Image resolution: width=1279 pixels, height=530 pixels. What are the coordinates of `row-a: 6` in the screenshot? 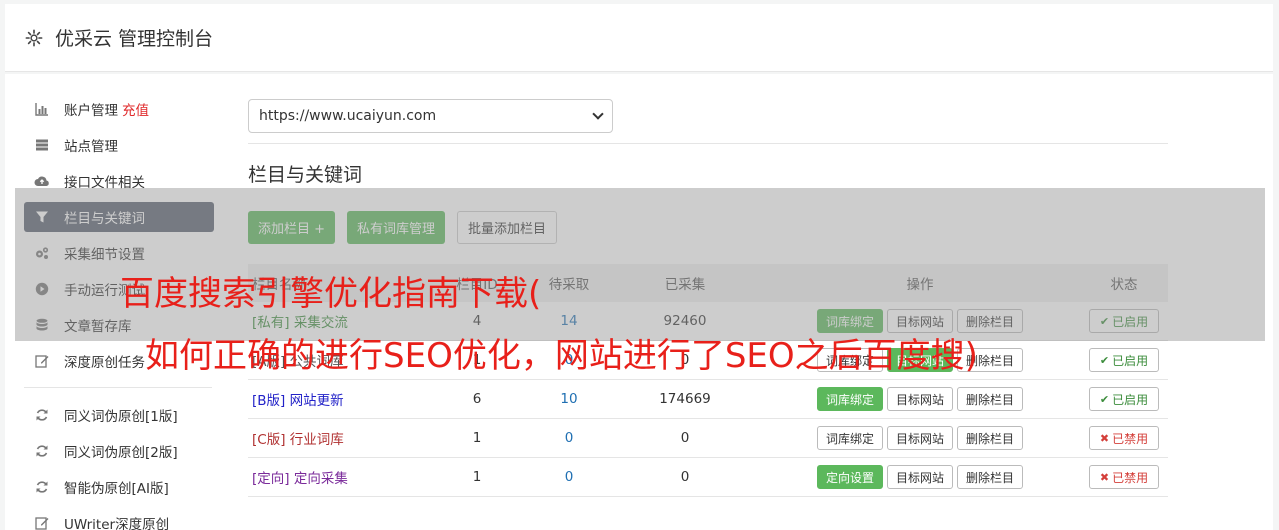 It's located at (477, 399).